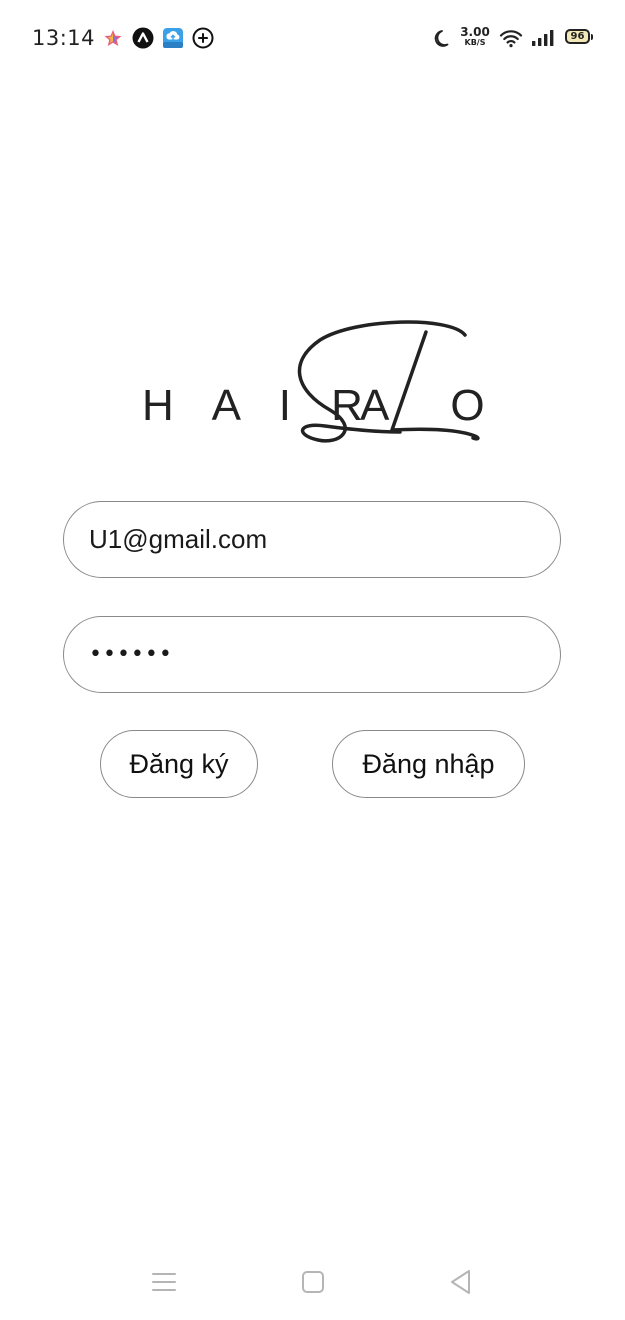  I want to click on menu-icon, so click(164, 1282).